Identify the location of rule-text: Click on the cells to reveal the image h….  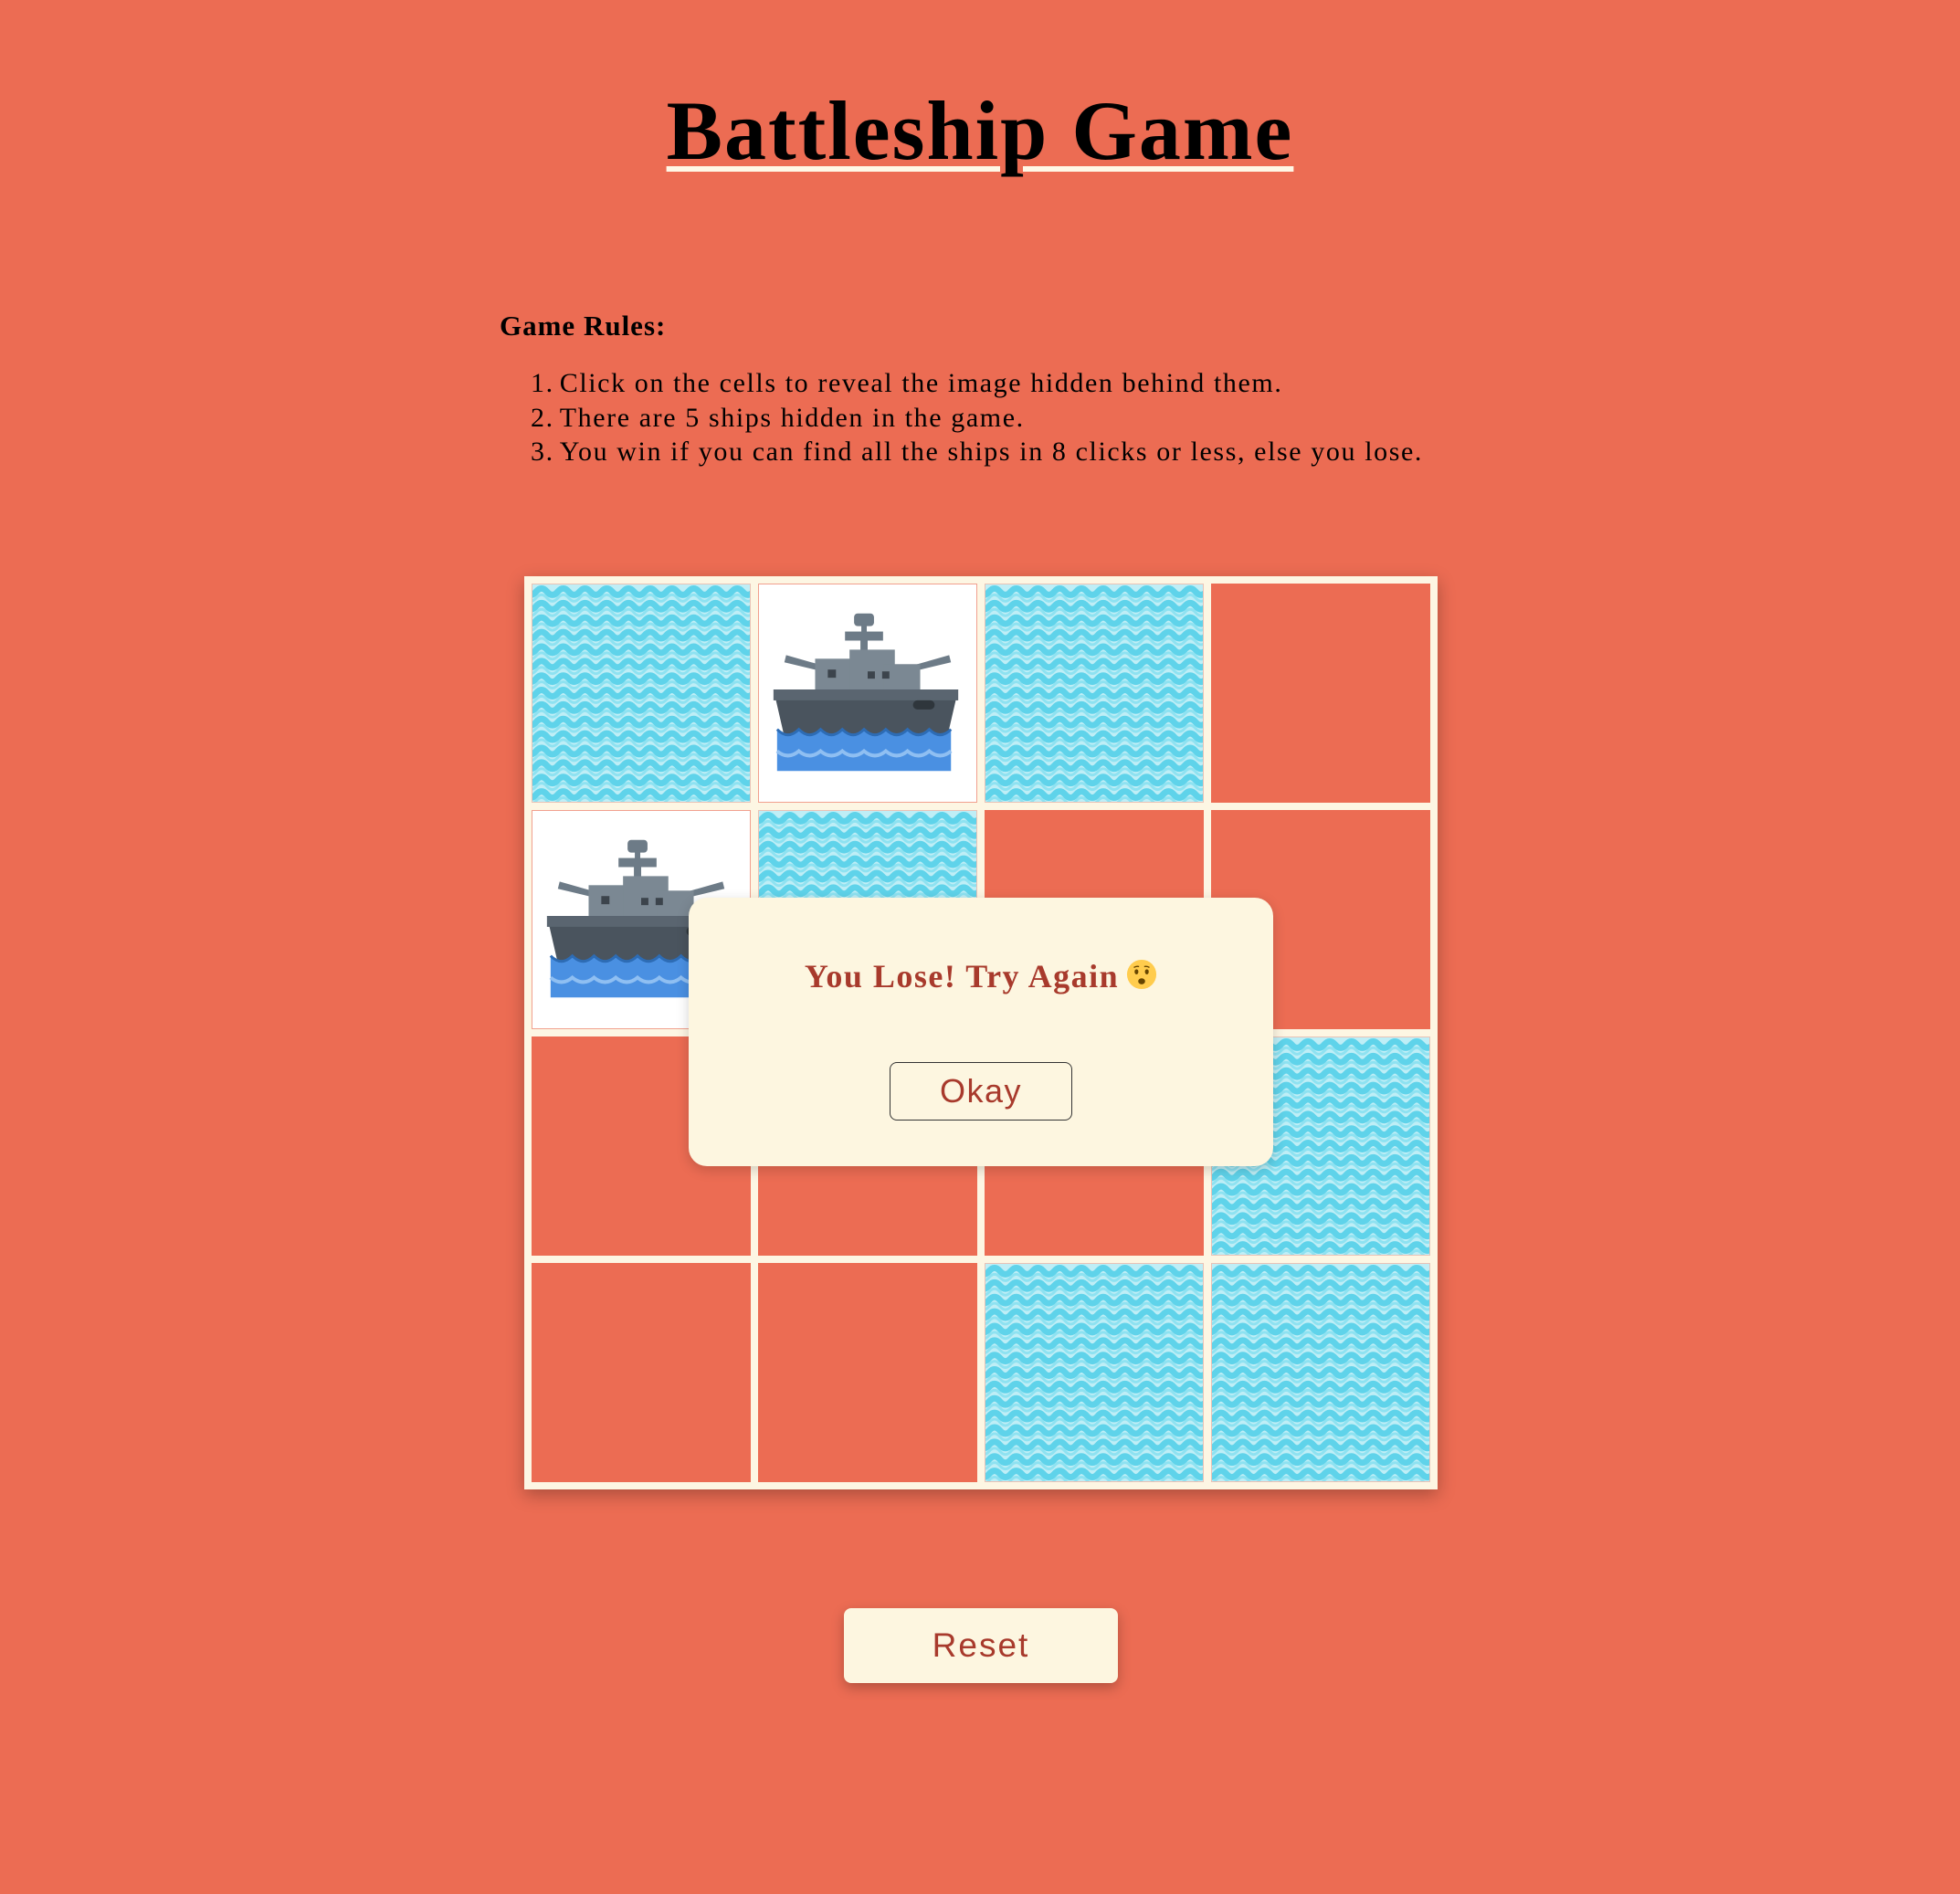
(921, 383).